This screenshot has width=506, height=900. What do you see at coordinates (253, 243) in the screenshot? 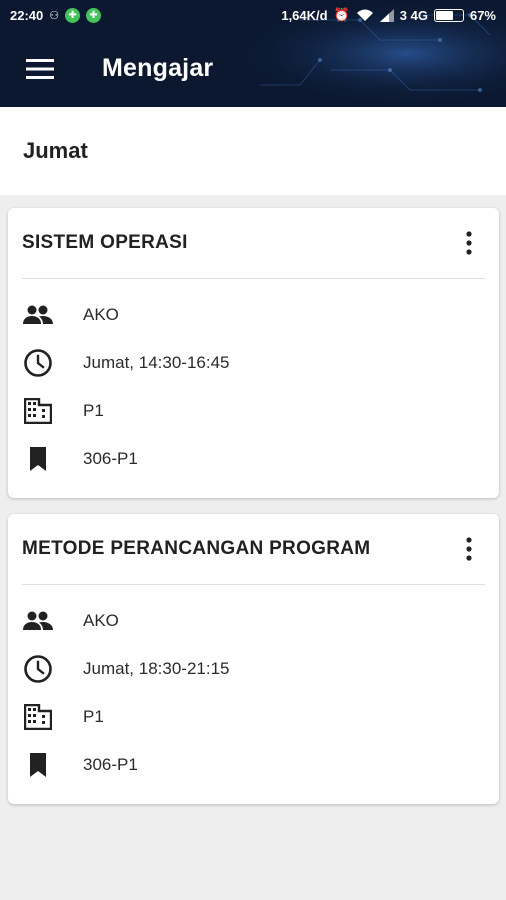
I see `card-header: SISTEM OPERASI` at bounding box center [253, 243].